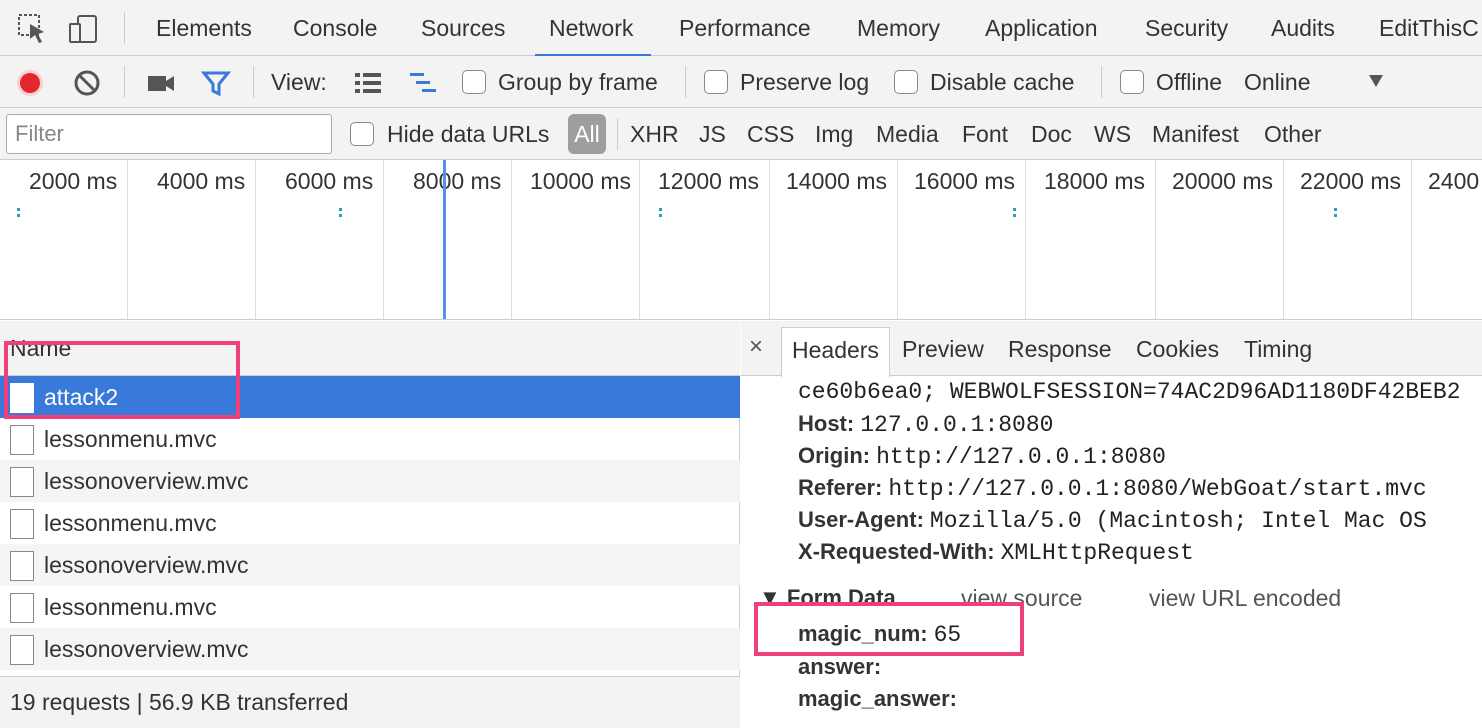 This screenshot has width=1482, height=728. What do you see at coordinates (943, 348) in the screenshot?
I see `tab-preview: Preview` at bounding box center [943, 348].